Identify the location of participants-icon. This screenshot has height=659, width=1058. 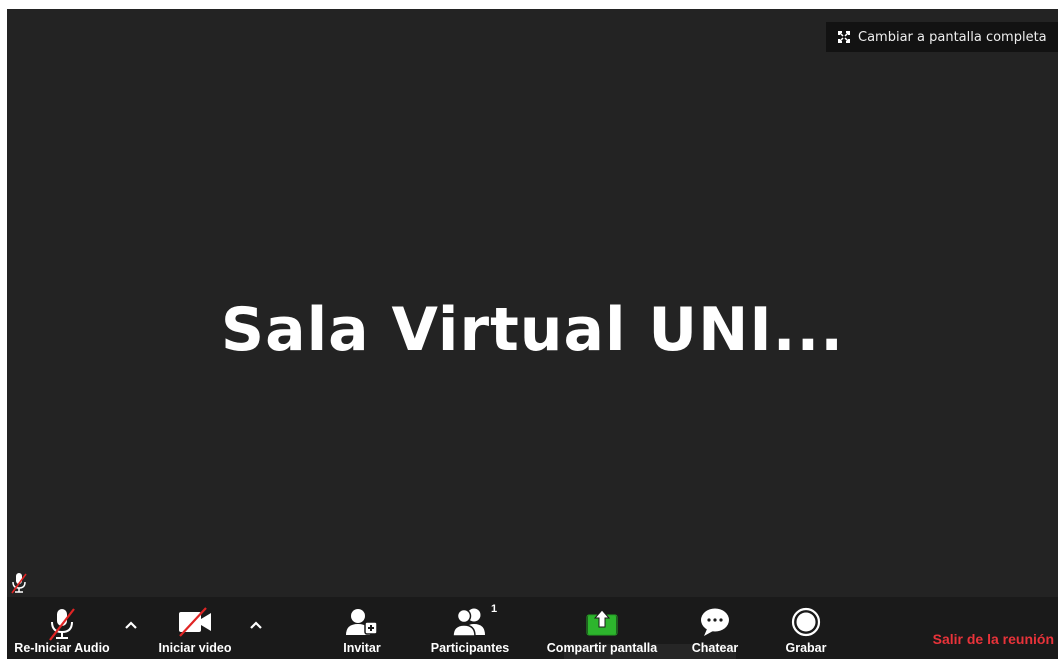
(468, 622).